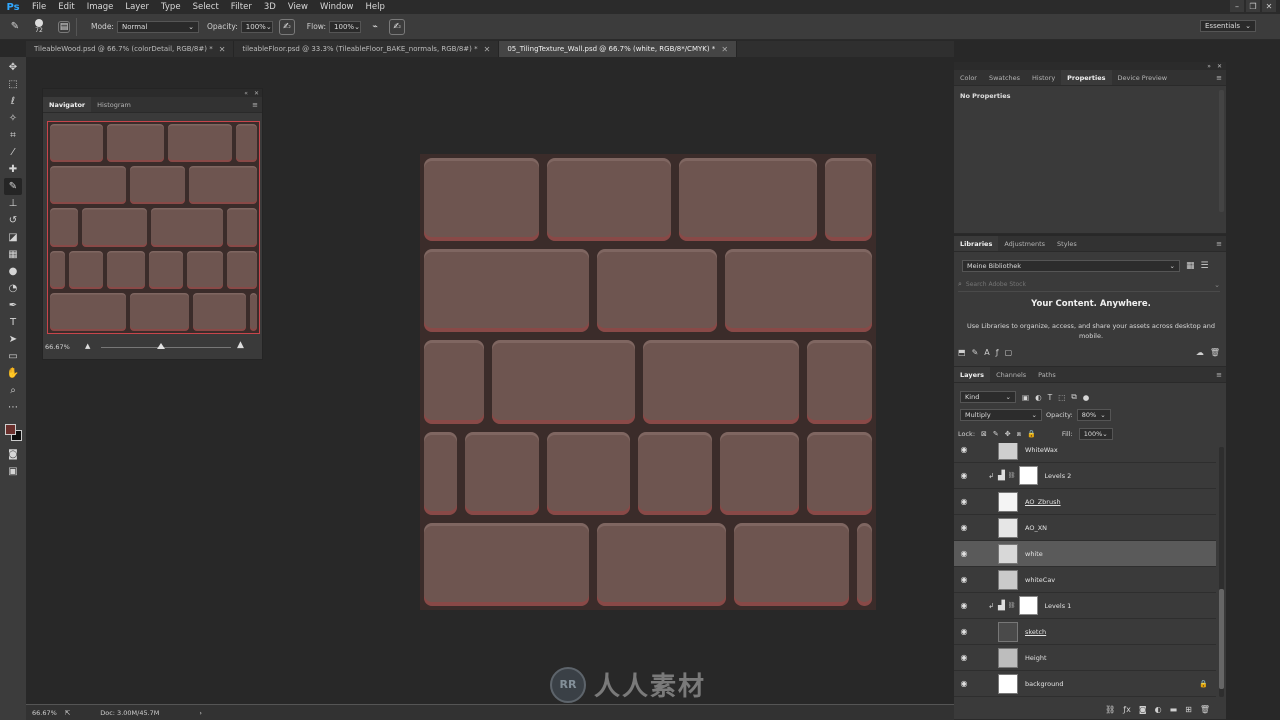  I want to click on library-select: Meine Bibliothek ⌄, so click(1071, 266).